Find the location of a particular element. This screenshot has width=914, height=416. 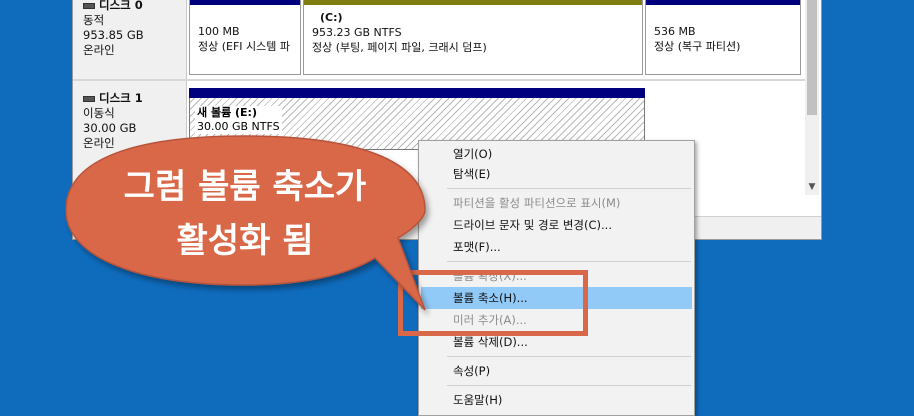

disk1-type: 이동식 is located at coordinates (99, 113).